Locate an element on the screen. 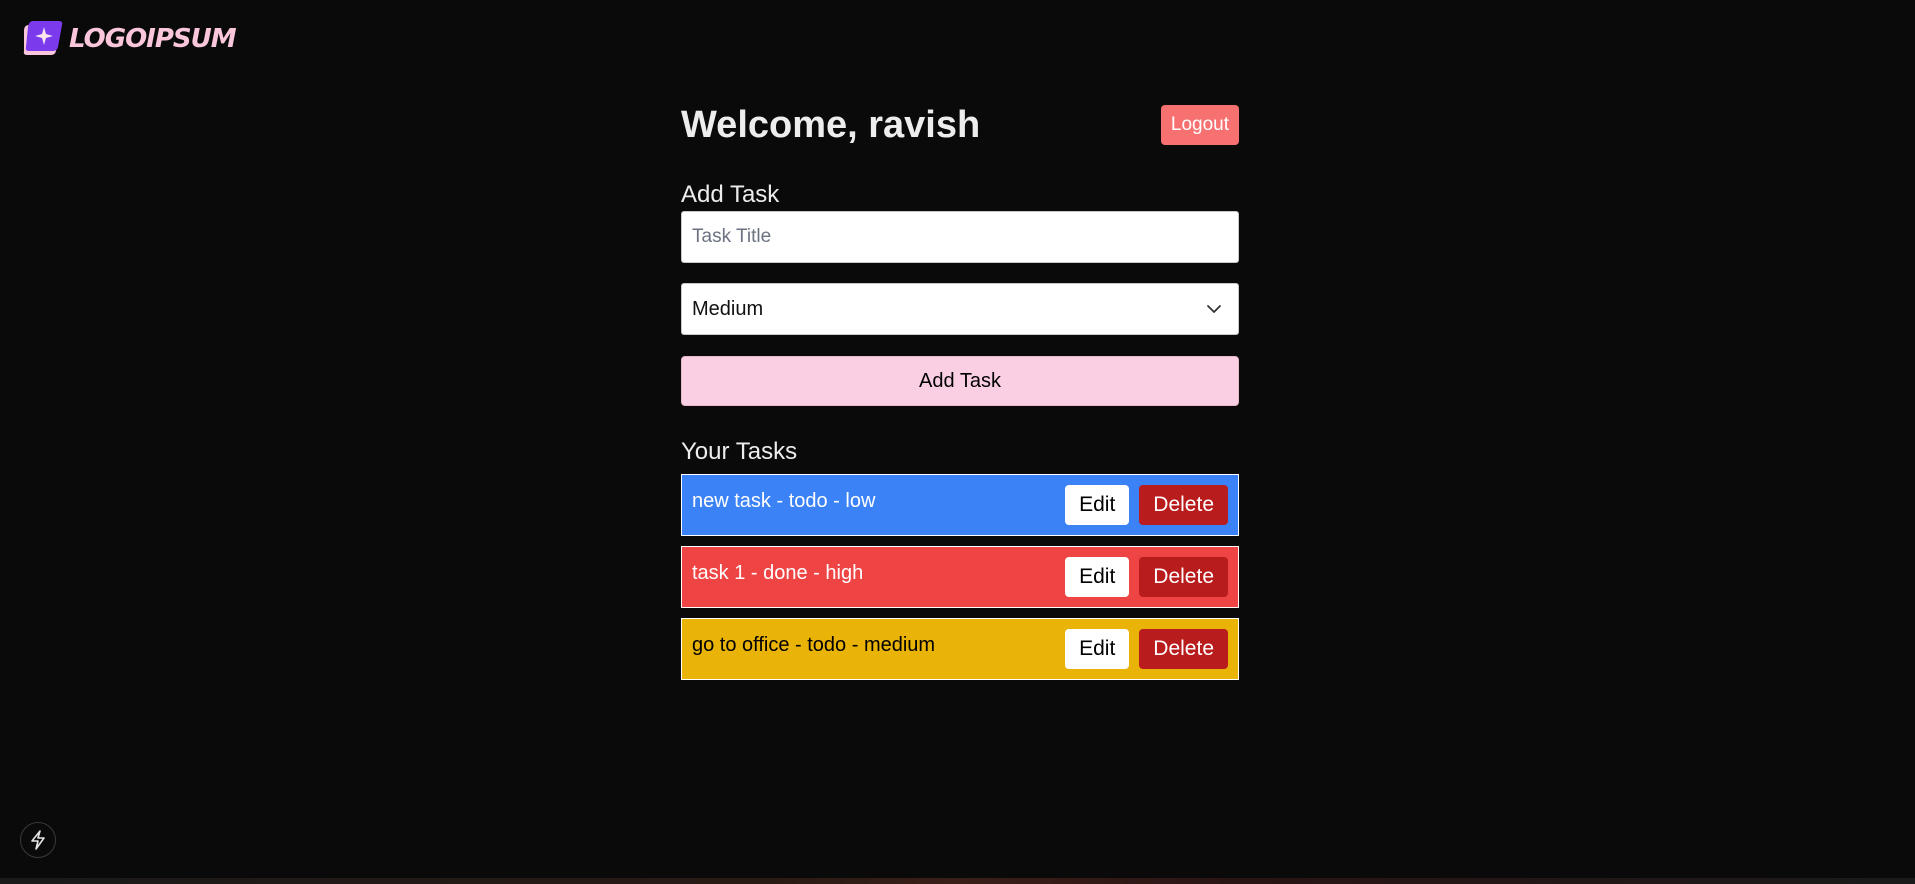  task-row: task 1 - done - high Edit Delete is located at coordinates (960, 577).